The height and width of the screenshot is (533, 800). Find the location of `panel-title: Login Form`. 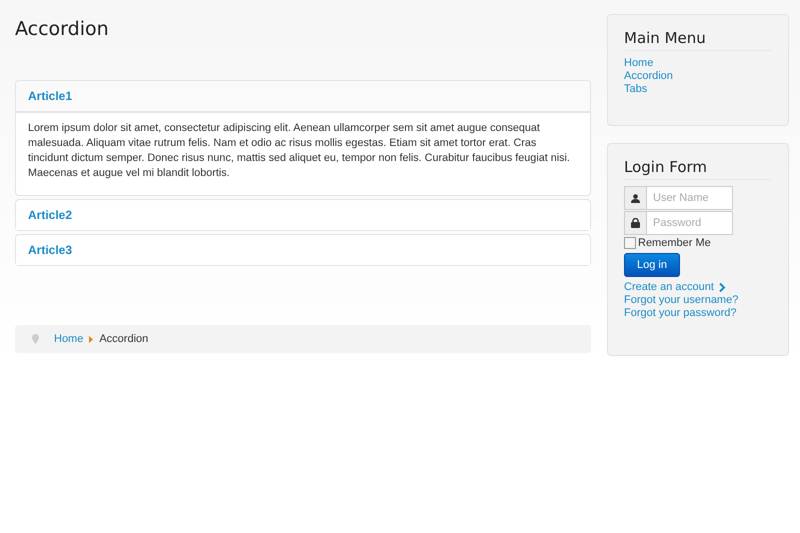

panel-title: Login Form is located at coordinates (698, 169).